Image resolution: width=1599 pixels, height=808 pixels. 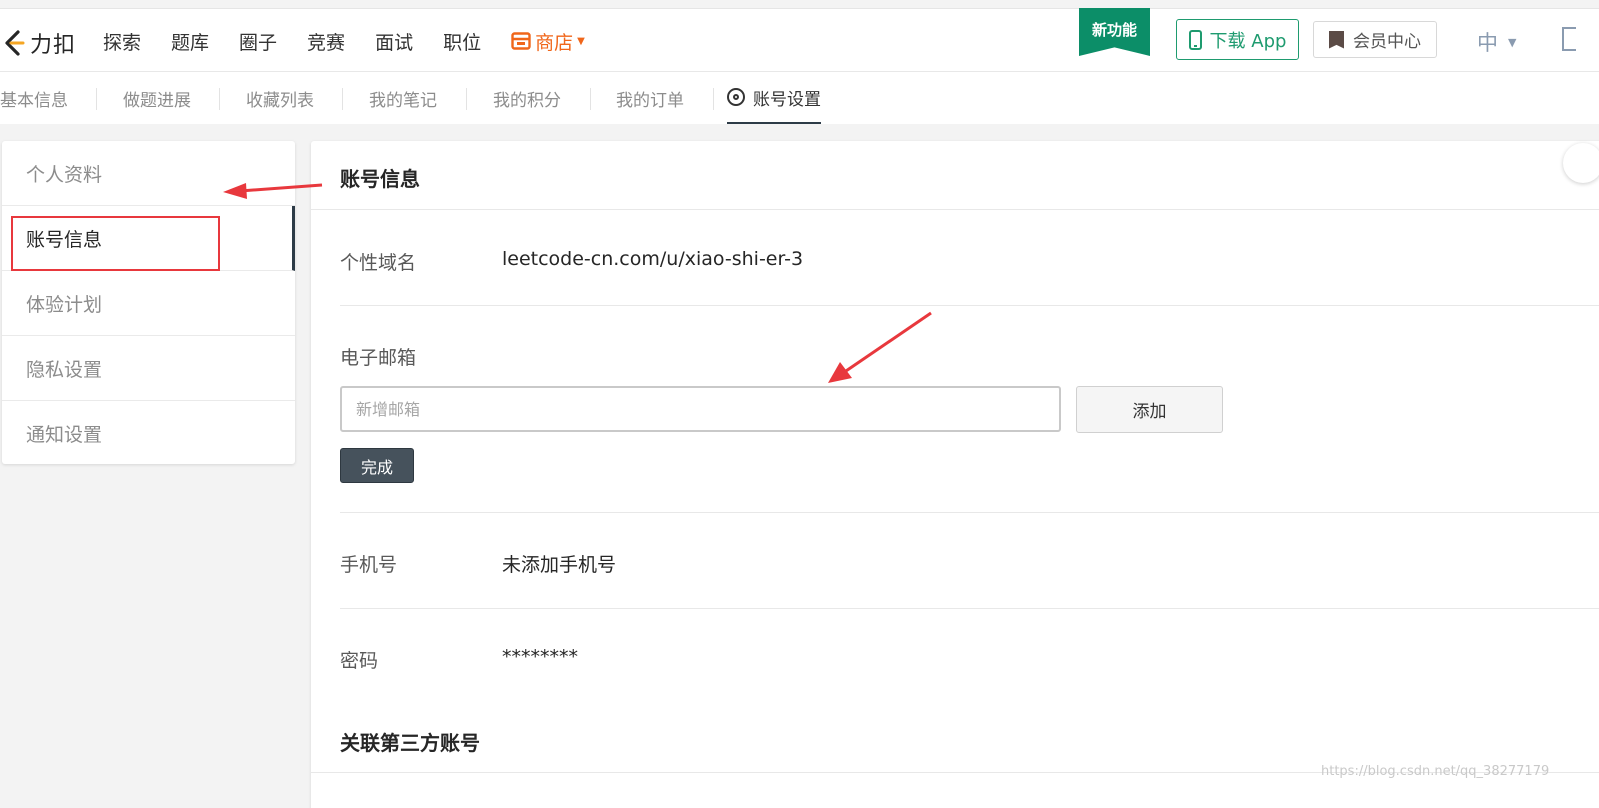 I want to click on sidebar-item-notifications: 通知设置, so click(x=148, y=433).